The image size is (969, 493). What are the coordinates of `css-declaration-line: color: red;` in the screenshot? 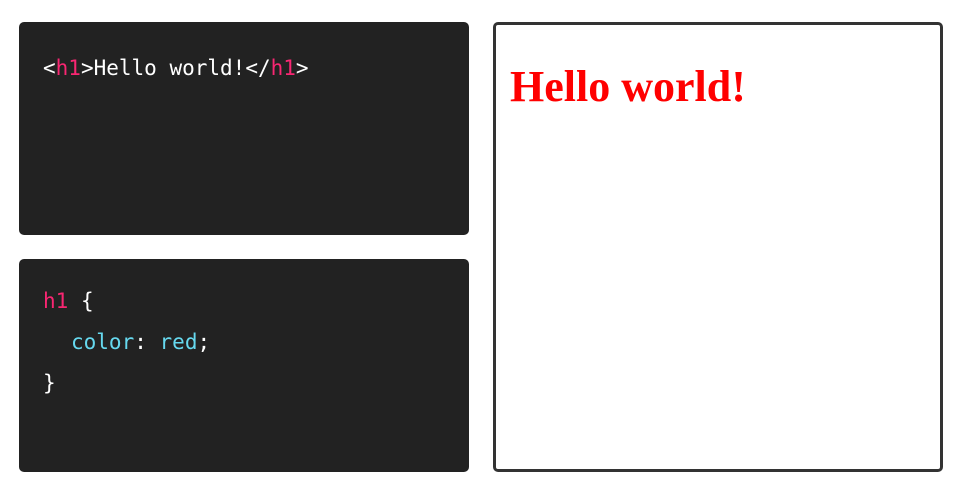 It's located at (256, 347).